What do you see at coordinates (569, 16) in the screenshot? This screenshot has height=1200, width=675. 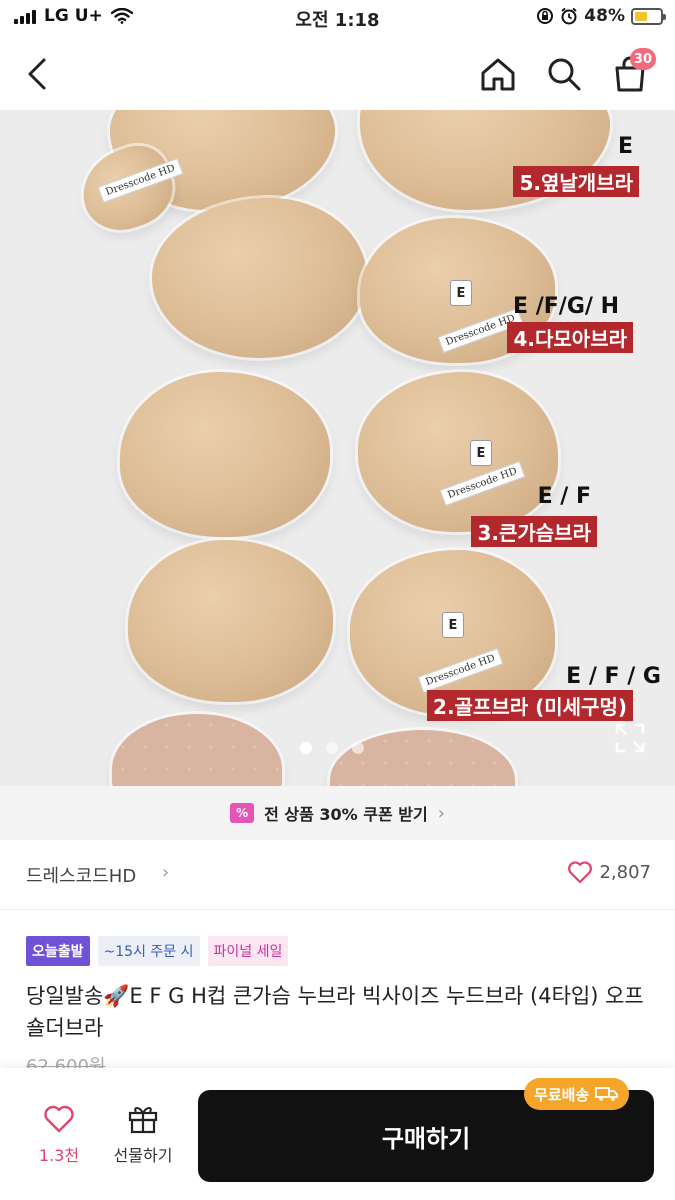 I see `alarm-icon` at bounding box center [569, 16].